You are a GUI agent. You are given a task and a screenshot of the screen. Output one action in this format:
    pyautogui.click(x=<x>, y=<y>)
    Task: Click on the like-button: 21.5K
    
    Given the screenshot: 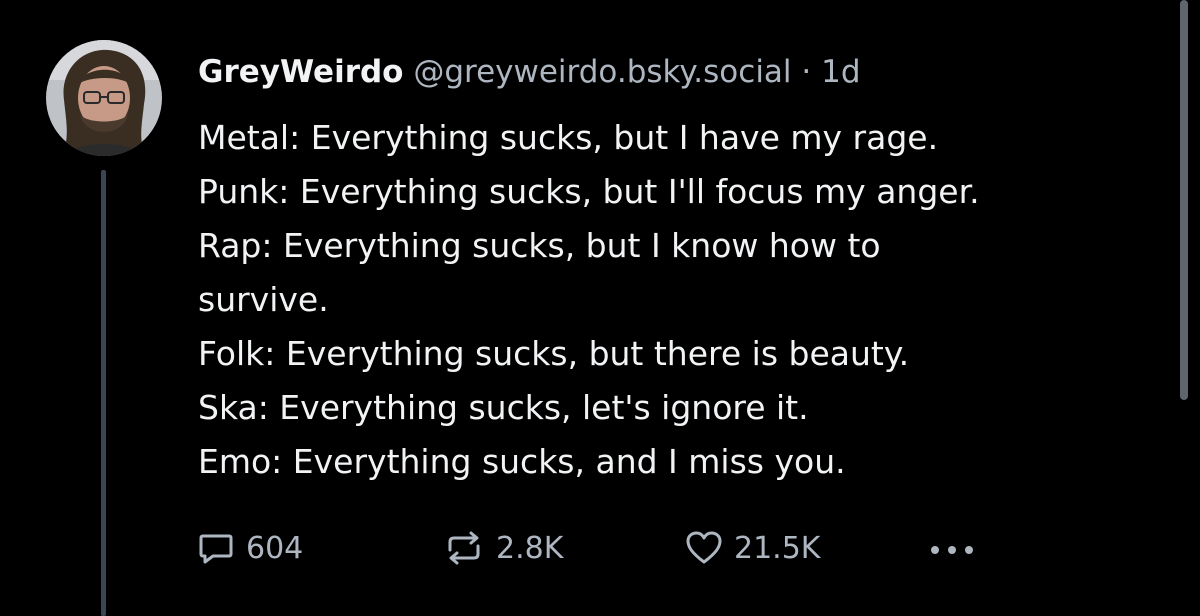 What is the action you would take?
    pyautogui.click(x=752, y=548)
    